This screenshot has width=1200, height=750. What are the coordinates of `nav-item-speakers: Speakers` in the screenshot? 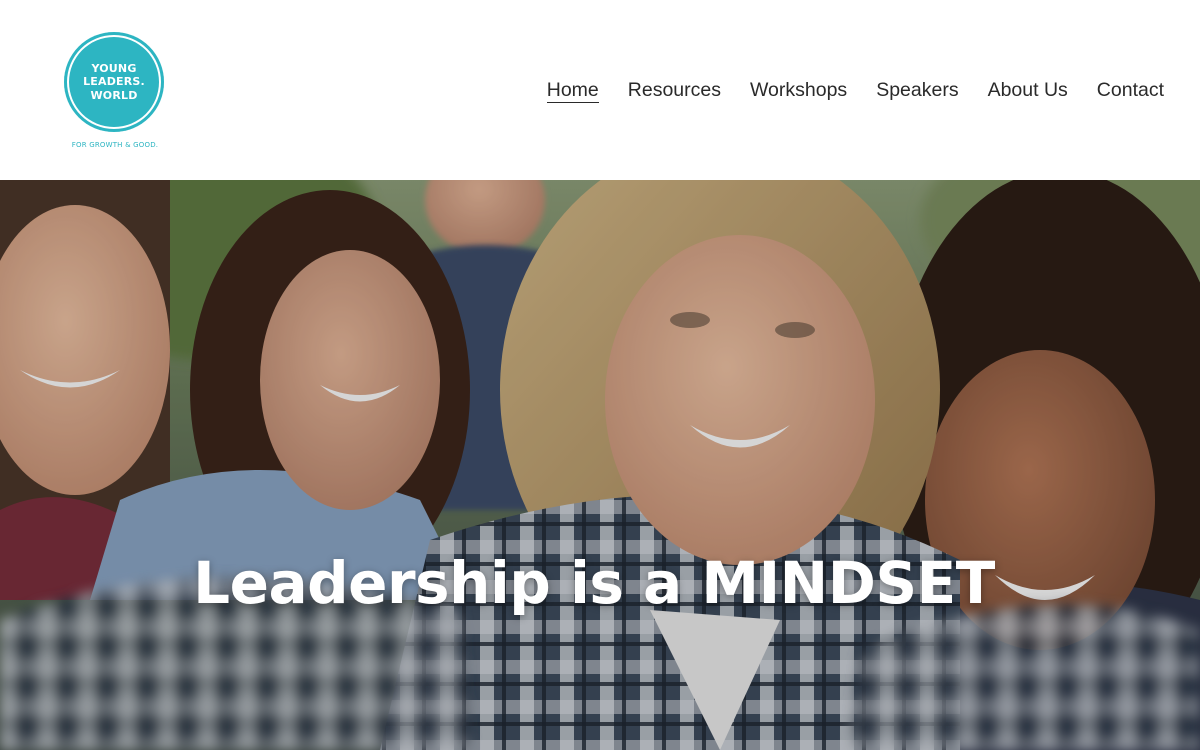 It's located at (917, 90).